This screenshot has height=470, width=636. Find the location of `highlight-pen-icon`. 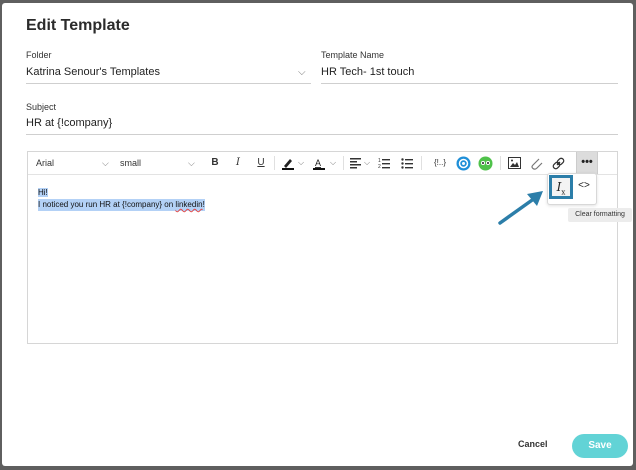

highlight-pen-icon is located at coordinates (288, 163).